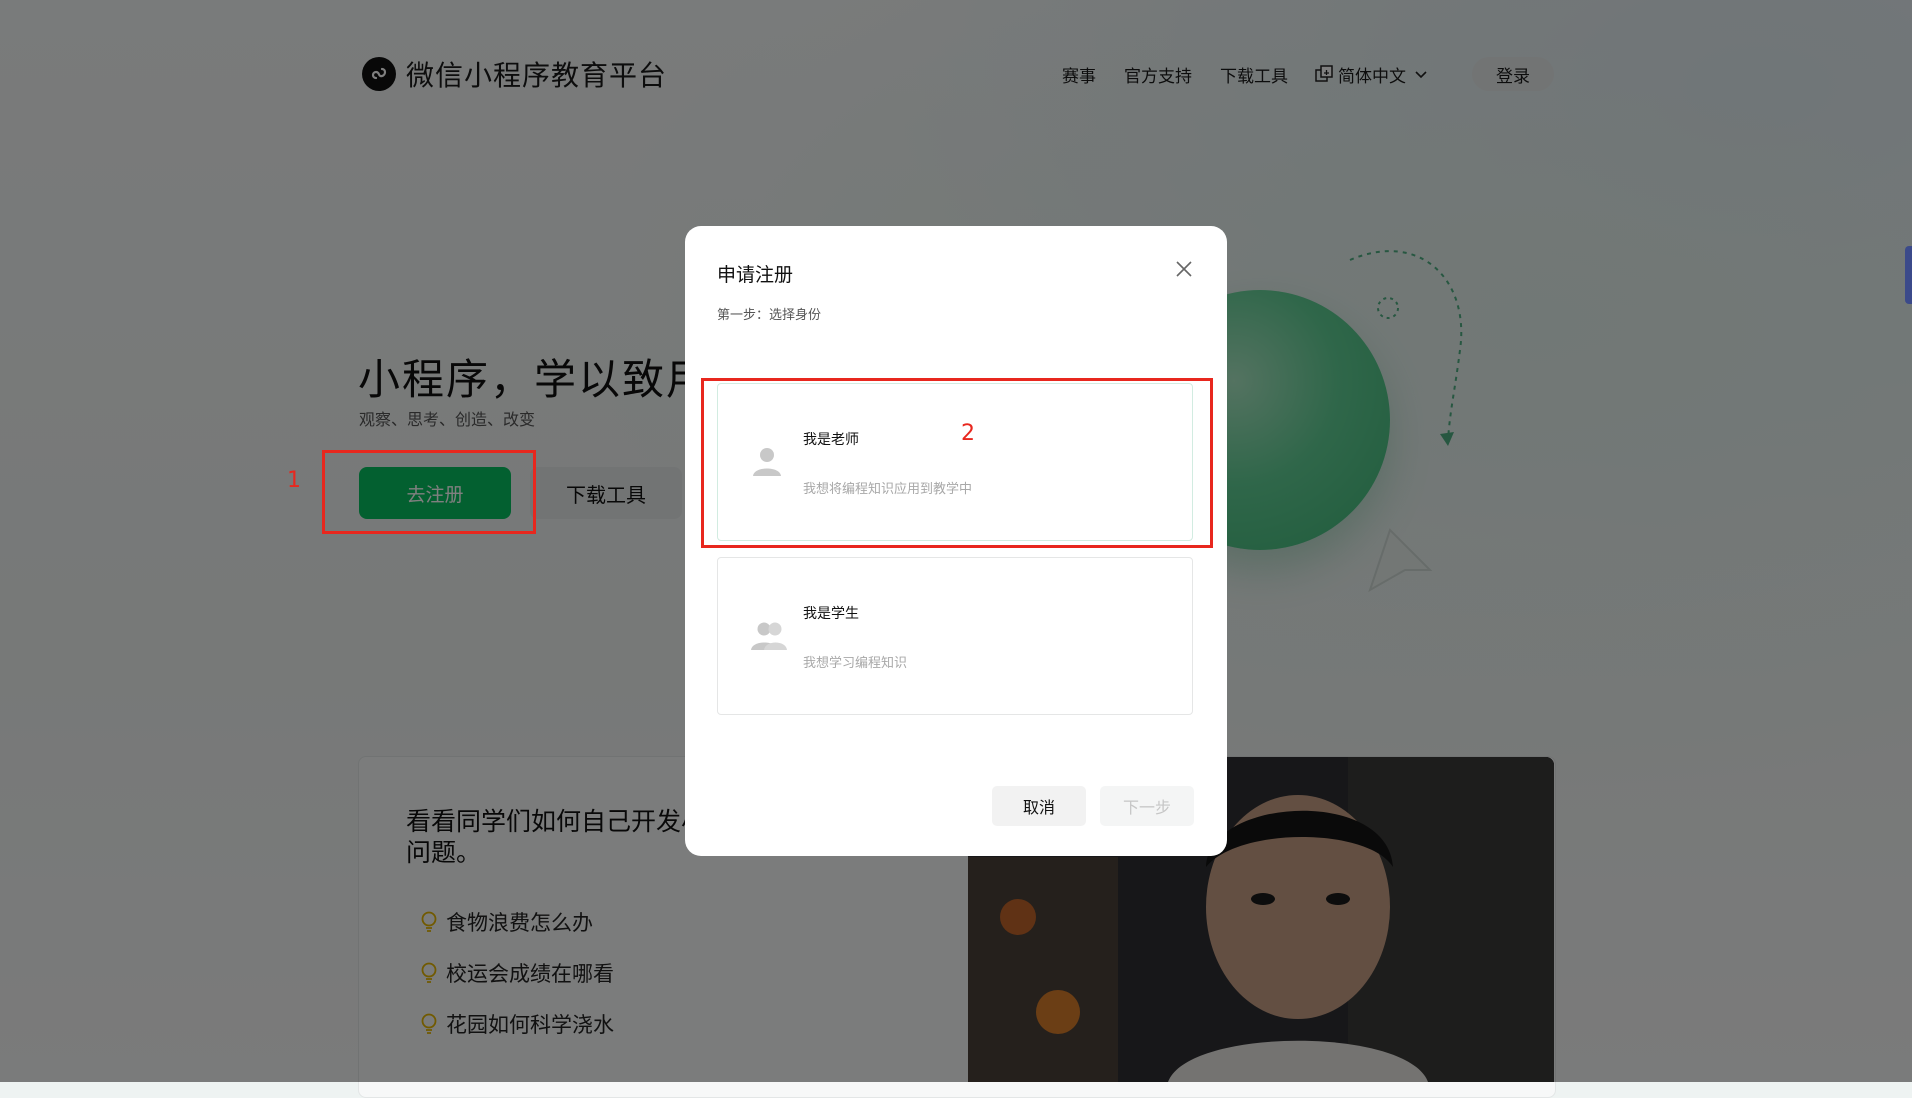 The width and height of the screenshot is (1912, 1098). I want to click on role-name: 我是学生, so click(831, 614).